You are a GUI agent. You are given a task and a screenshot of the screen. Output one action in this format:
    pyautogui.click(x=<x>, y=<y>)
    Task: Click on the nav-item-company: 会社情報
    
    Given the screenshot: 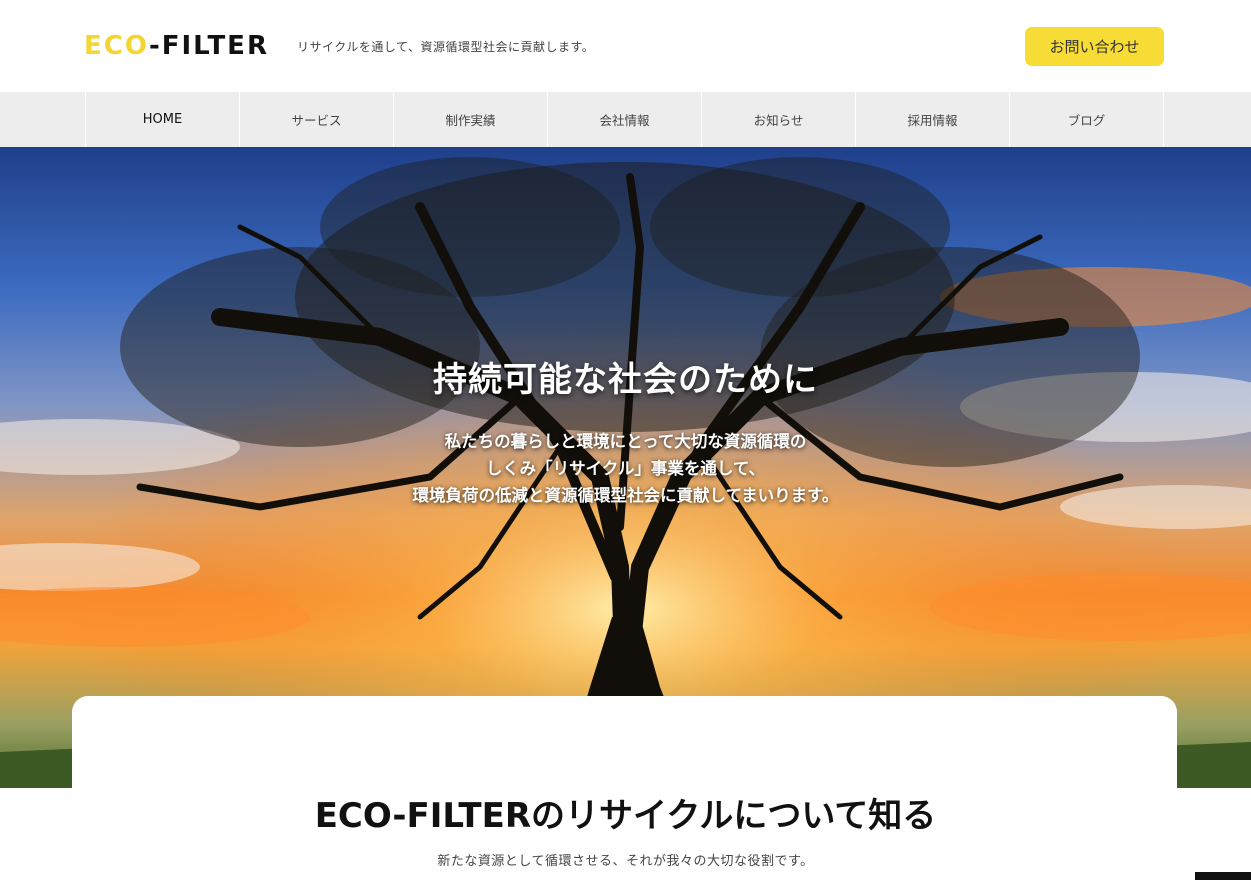 What is the action you would take?
    pyautogui.click(x=625, y=119)
    